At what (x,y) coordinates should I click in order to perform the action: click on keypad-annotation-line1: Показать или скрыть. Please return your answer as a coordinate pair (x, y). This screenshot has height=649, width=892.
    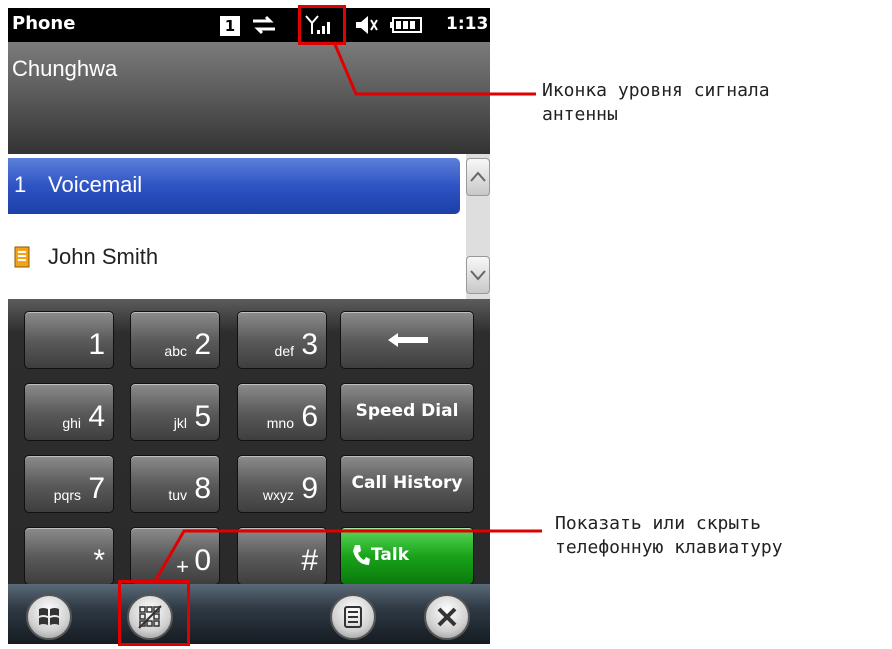
    Looking at the image, I should click on (658, 523).